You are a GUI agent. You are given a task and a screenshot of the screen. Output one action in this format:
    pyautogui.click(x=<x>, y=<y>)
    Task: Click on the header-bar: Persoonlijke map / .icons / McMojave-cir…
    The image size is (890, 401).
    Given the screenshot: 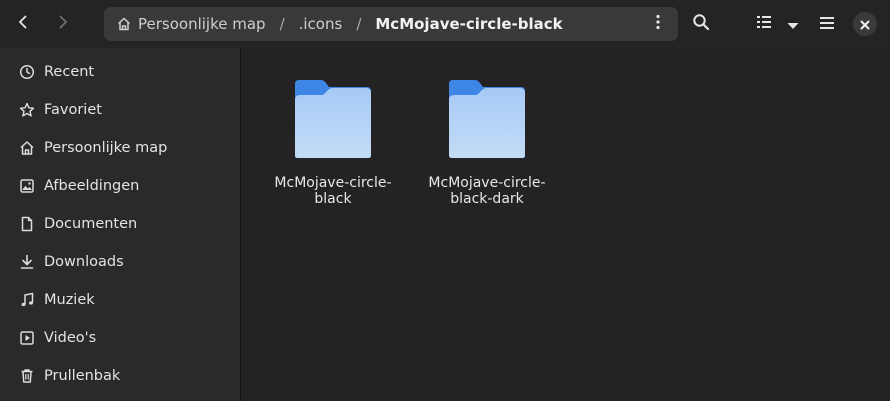 What is the action you would take?
    pyautogui.click(x=445, y=24)
    